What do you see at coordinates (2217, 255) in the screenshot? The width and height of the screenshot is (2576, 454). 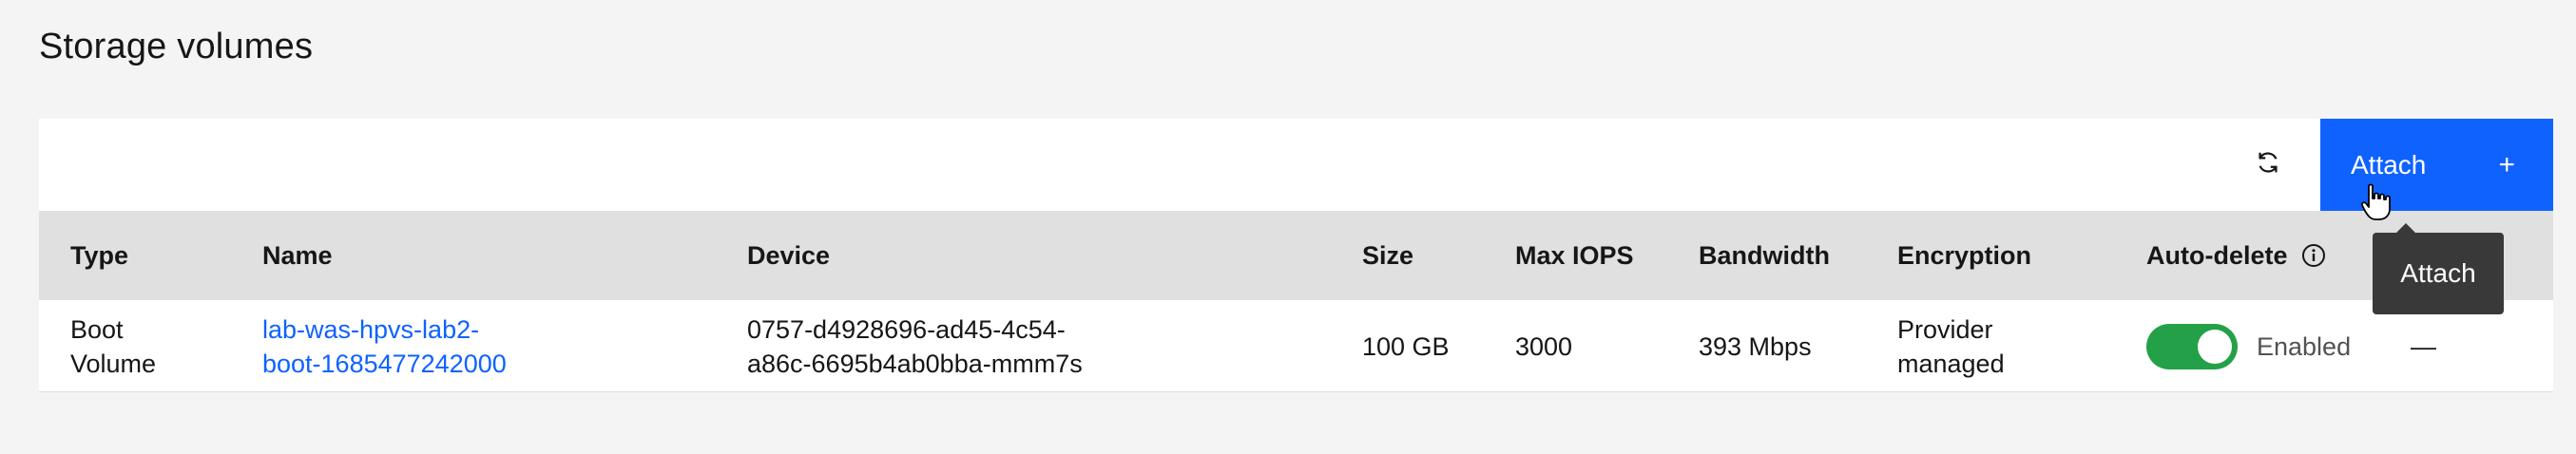 I see `auto-delete-header-label: Auto-delete` at bounding box center [2217, 255].